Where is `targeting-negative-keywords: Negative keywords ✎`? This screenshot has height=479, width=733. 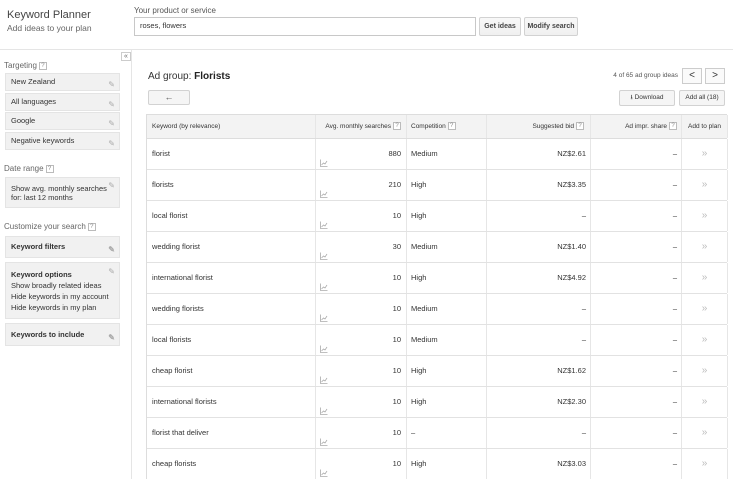
targeting-negative-keywords: Negative keywords ✎ is located at coordinates (62, 141).